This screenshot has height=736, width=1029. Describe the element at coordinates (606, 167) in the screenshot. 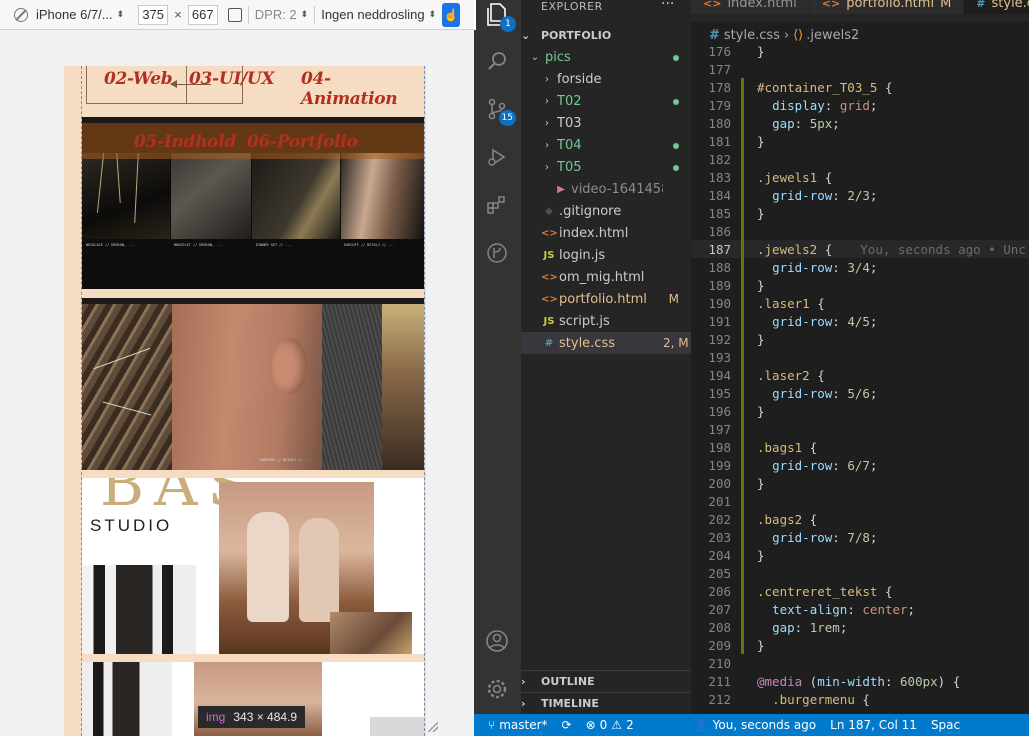

I see `tree-item: › T05` at that location.